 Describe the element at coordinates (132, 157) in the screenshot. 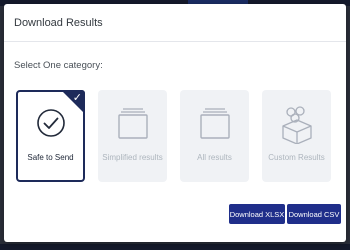

I see `category-label: Simplified results` at that location.